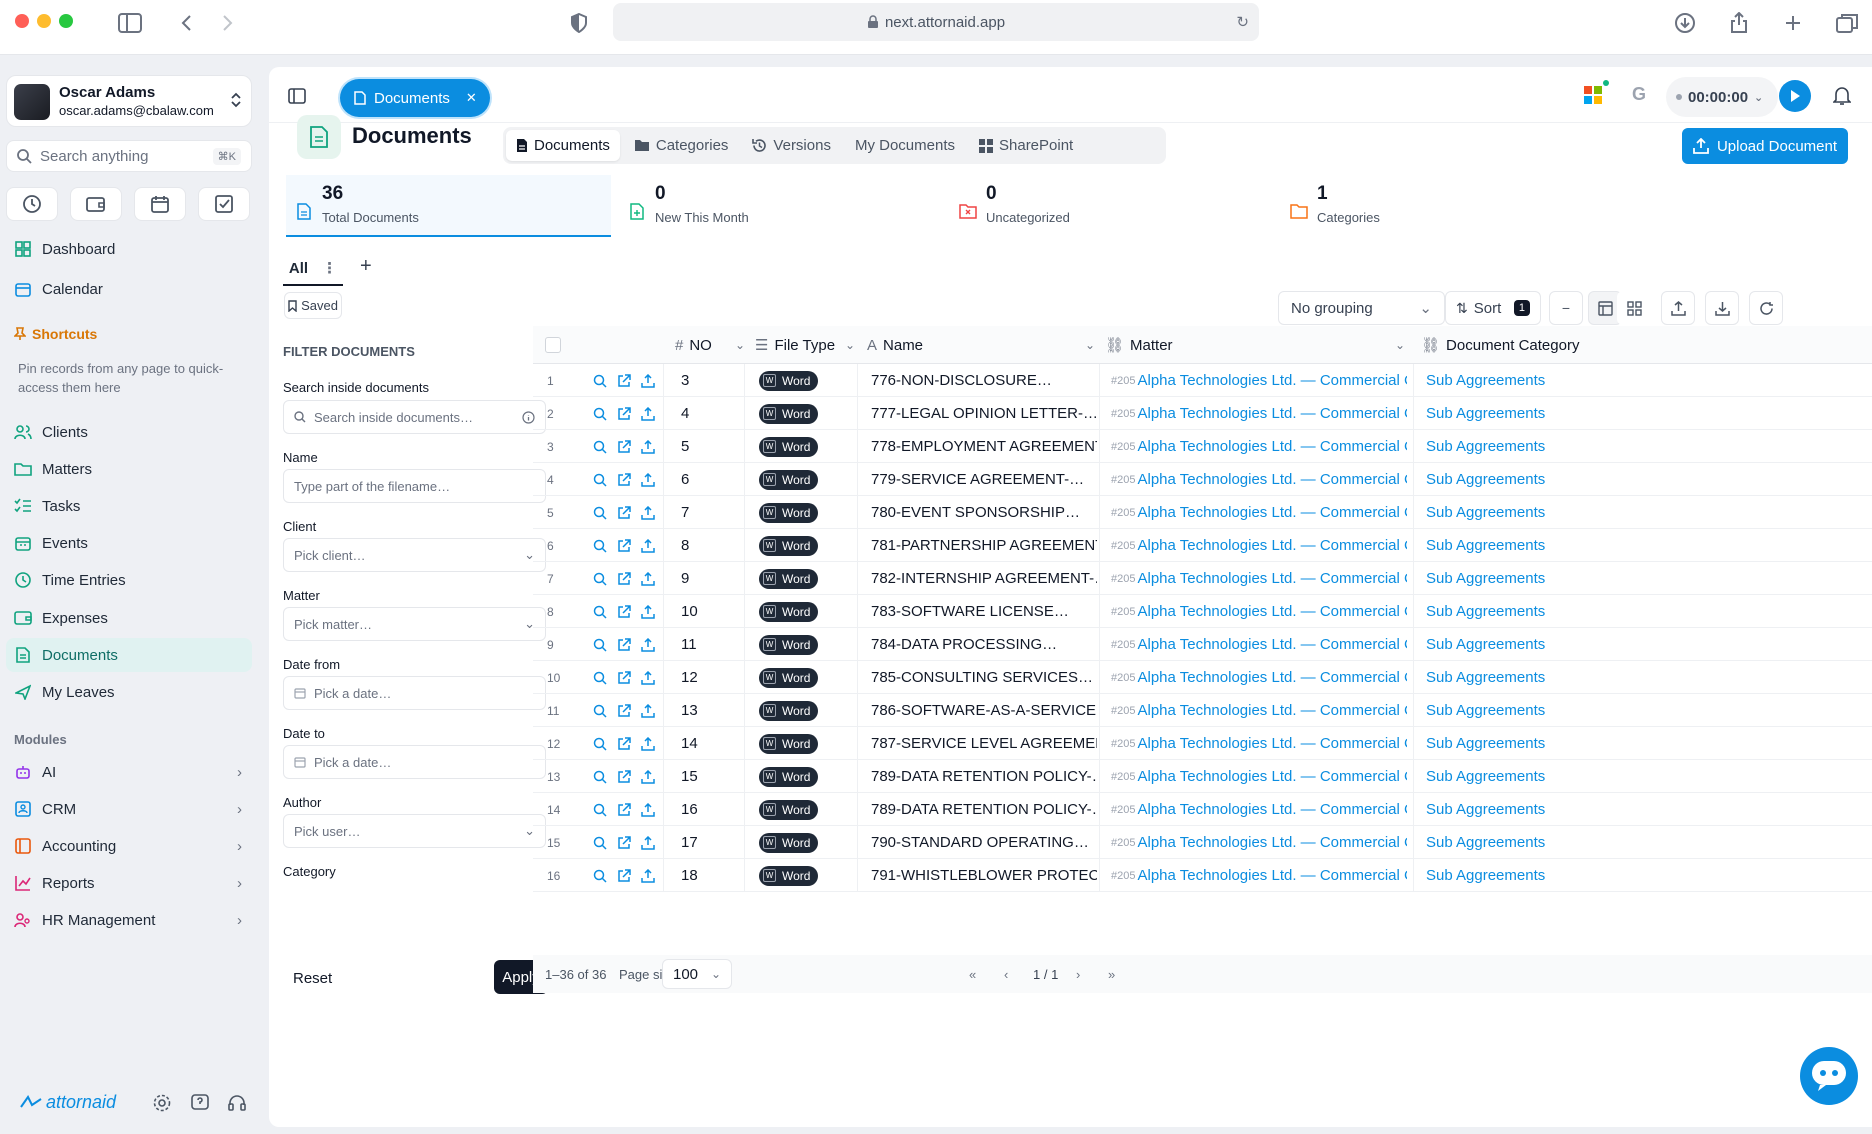 The image size is (1872, 1134). What do you see at coordinates (129, 809) in the screenshot?
I see `sidebar-item-crm: CRM ›` at bounding box center [129, 809].